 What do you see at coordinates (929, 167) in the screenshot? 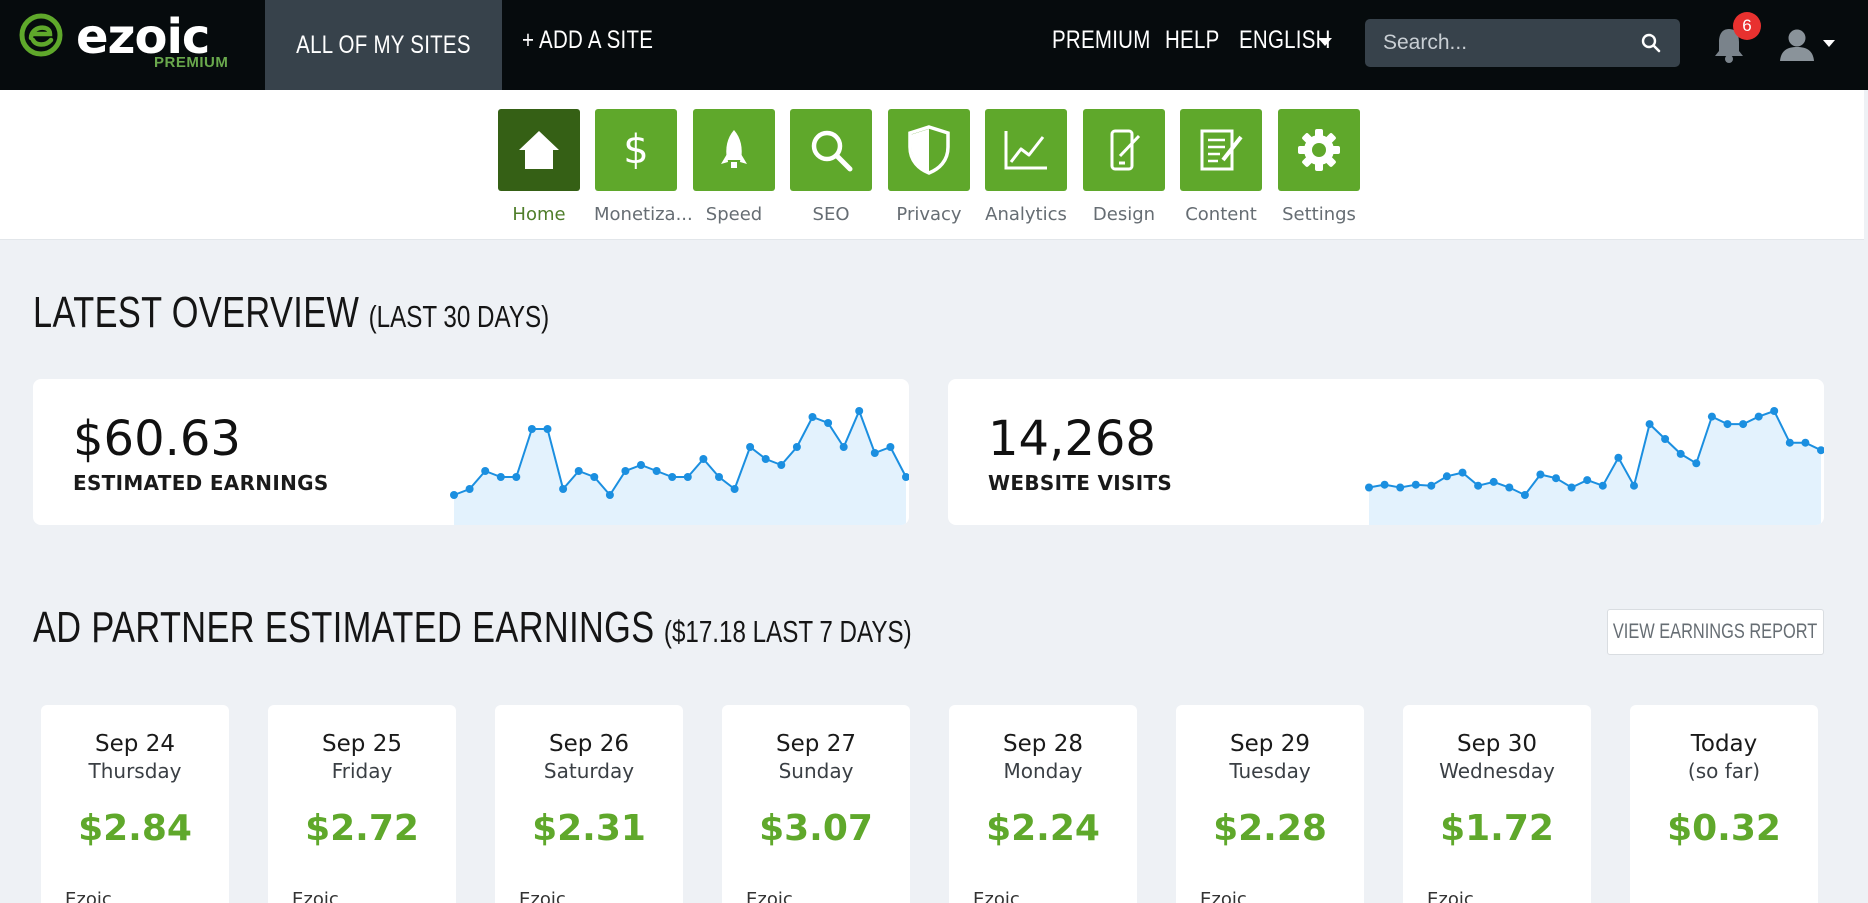
I see `tool-privacy: Privacy` at bounding box center [929, 167].